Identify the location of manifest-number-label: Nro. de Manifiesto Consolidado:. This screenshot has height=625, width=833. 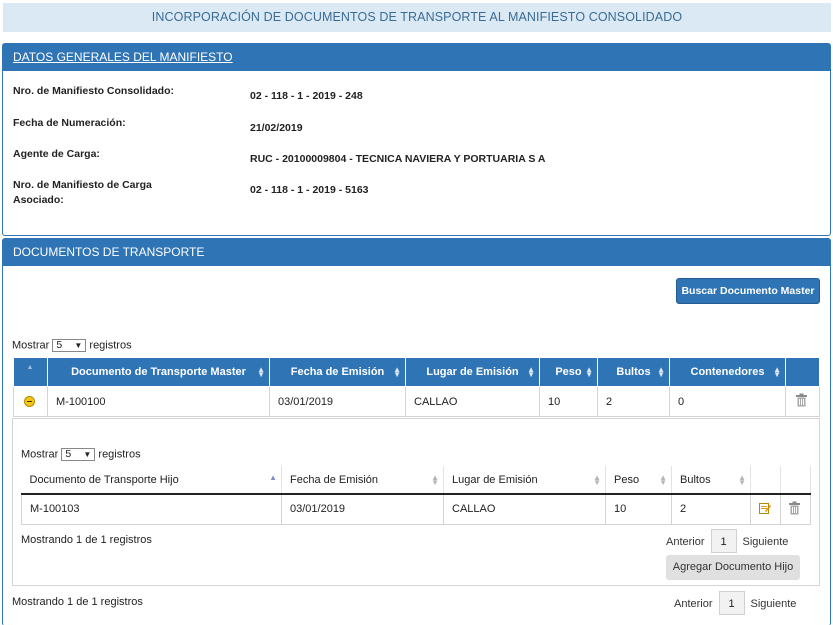
(94, 91).